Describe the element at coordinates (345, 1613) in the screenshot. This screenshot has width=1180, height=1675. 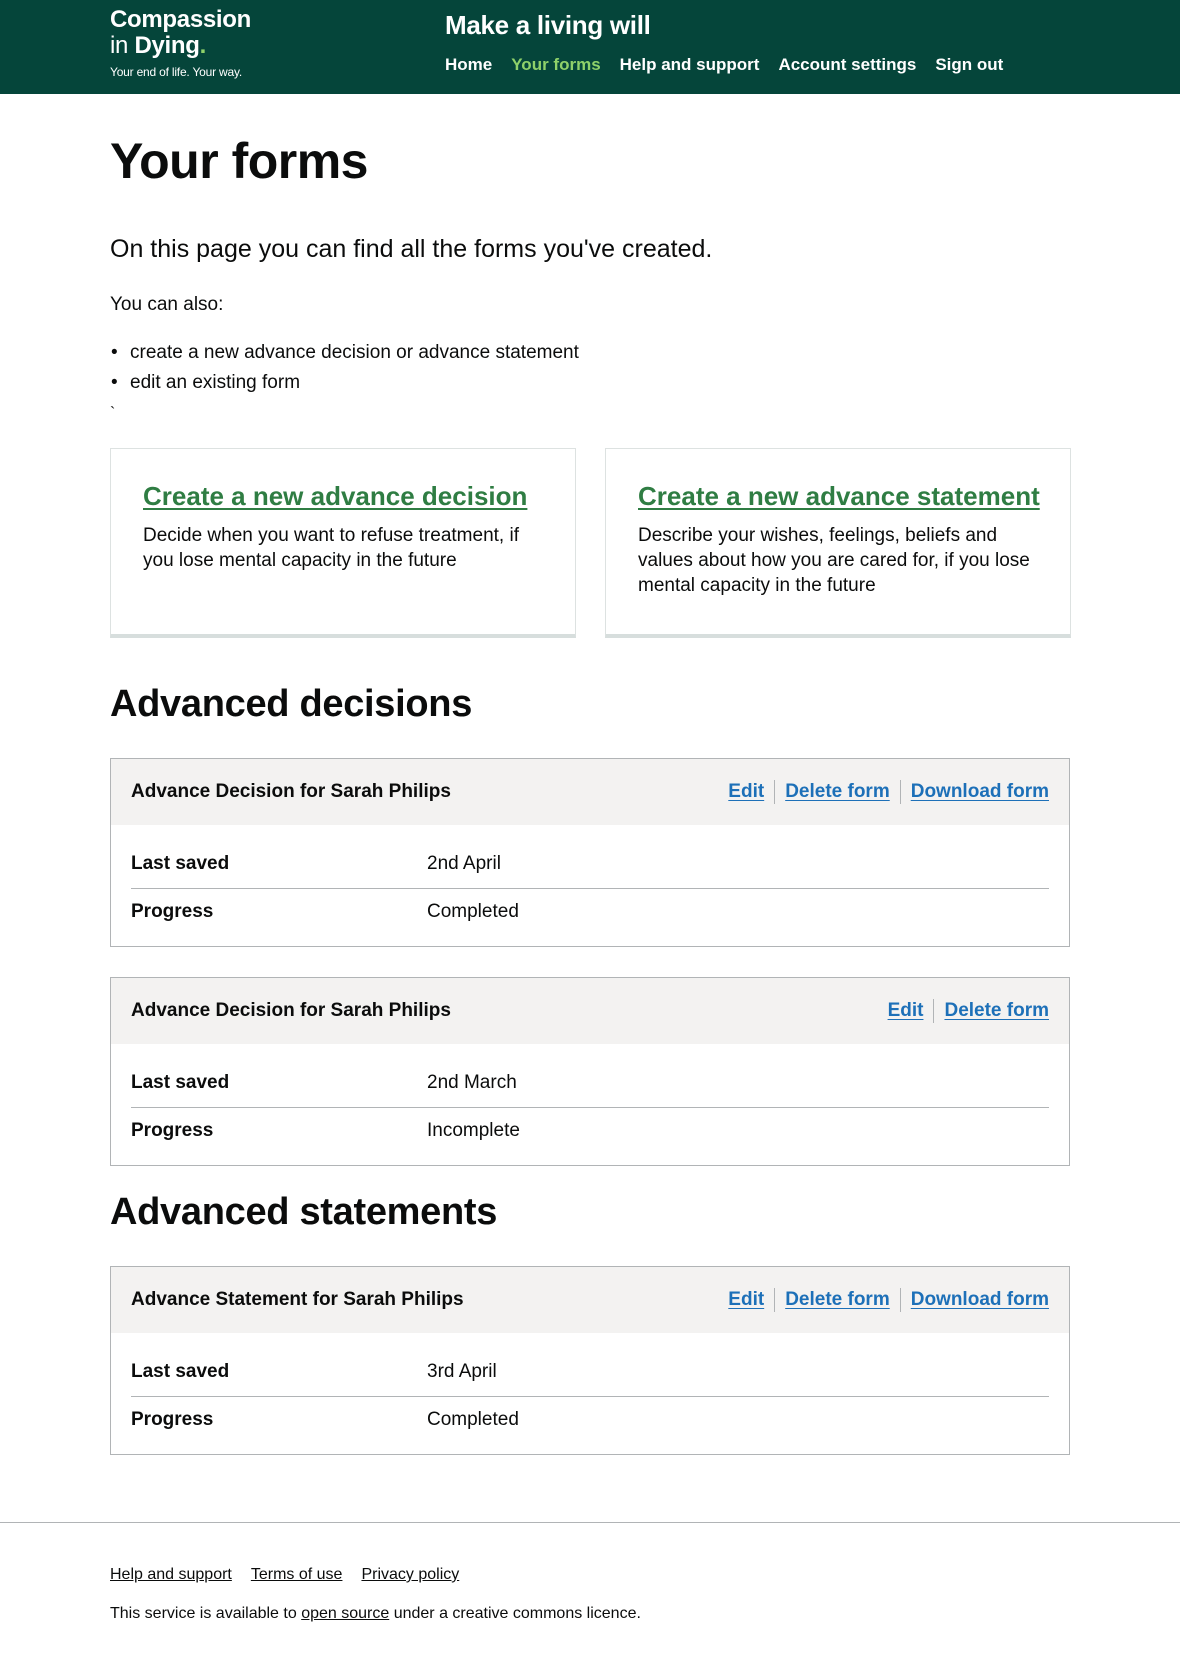
I see `open-source-link: open source` at that location.